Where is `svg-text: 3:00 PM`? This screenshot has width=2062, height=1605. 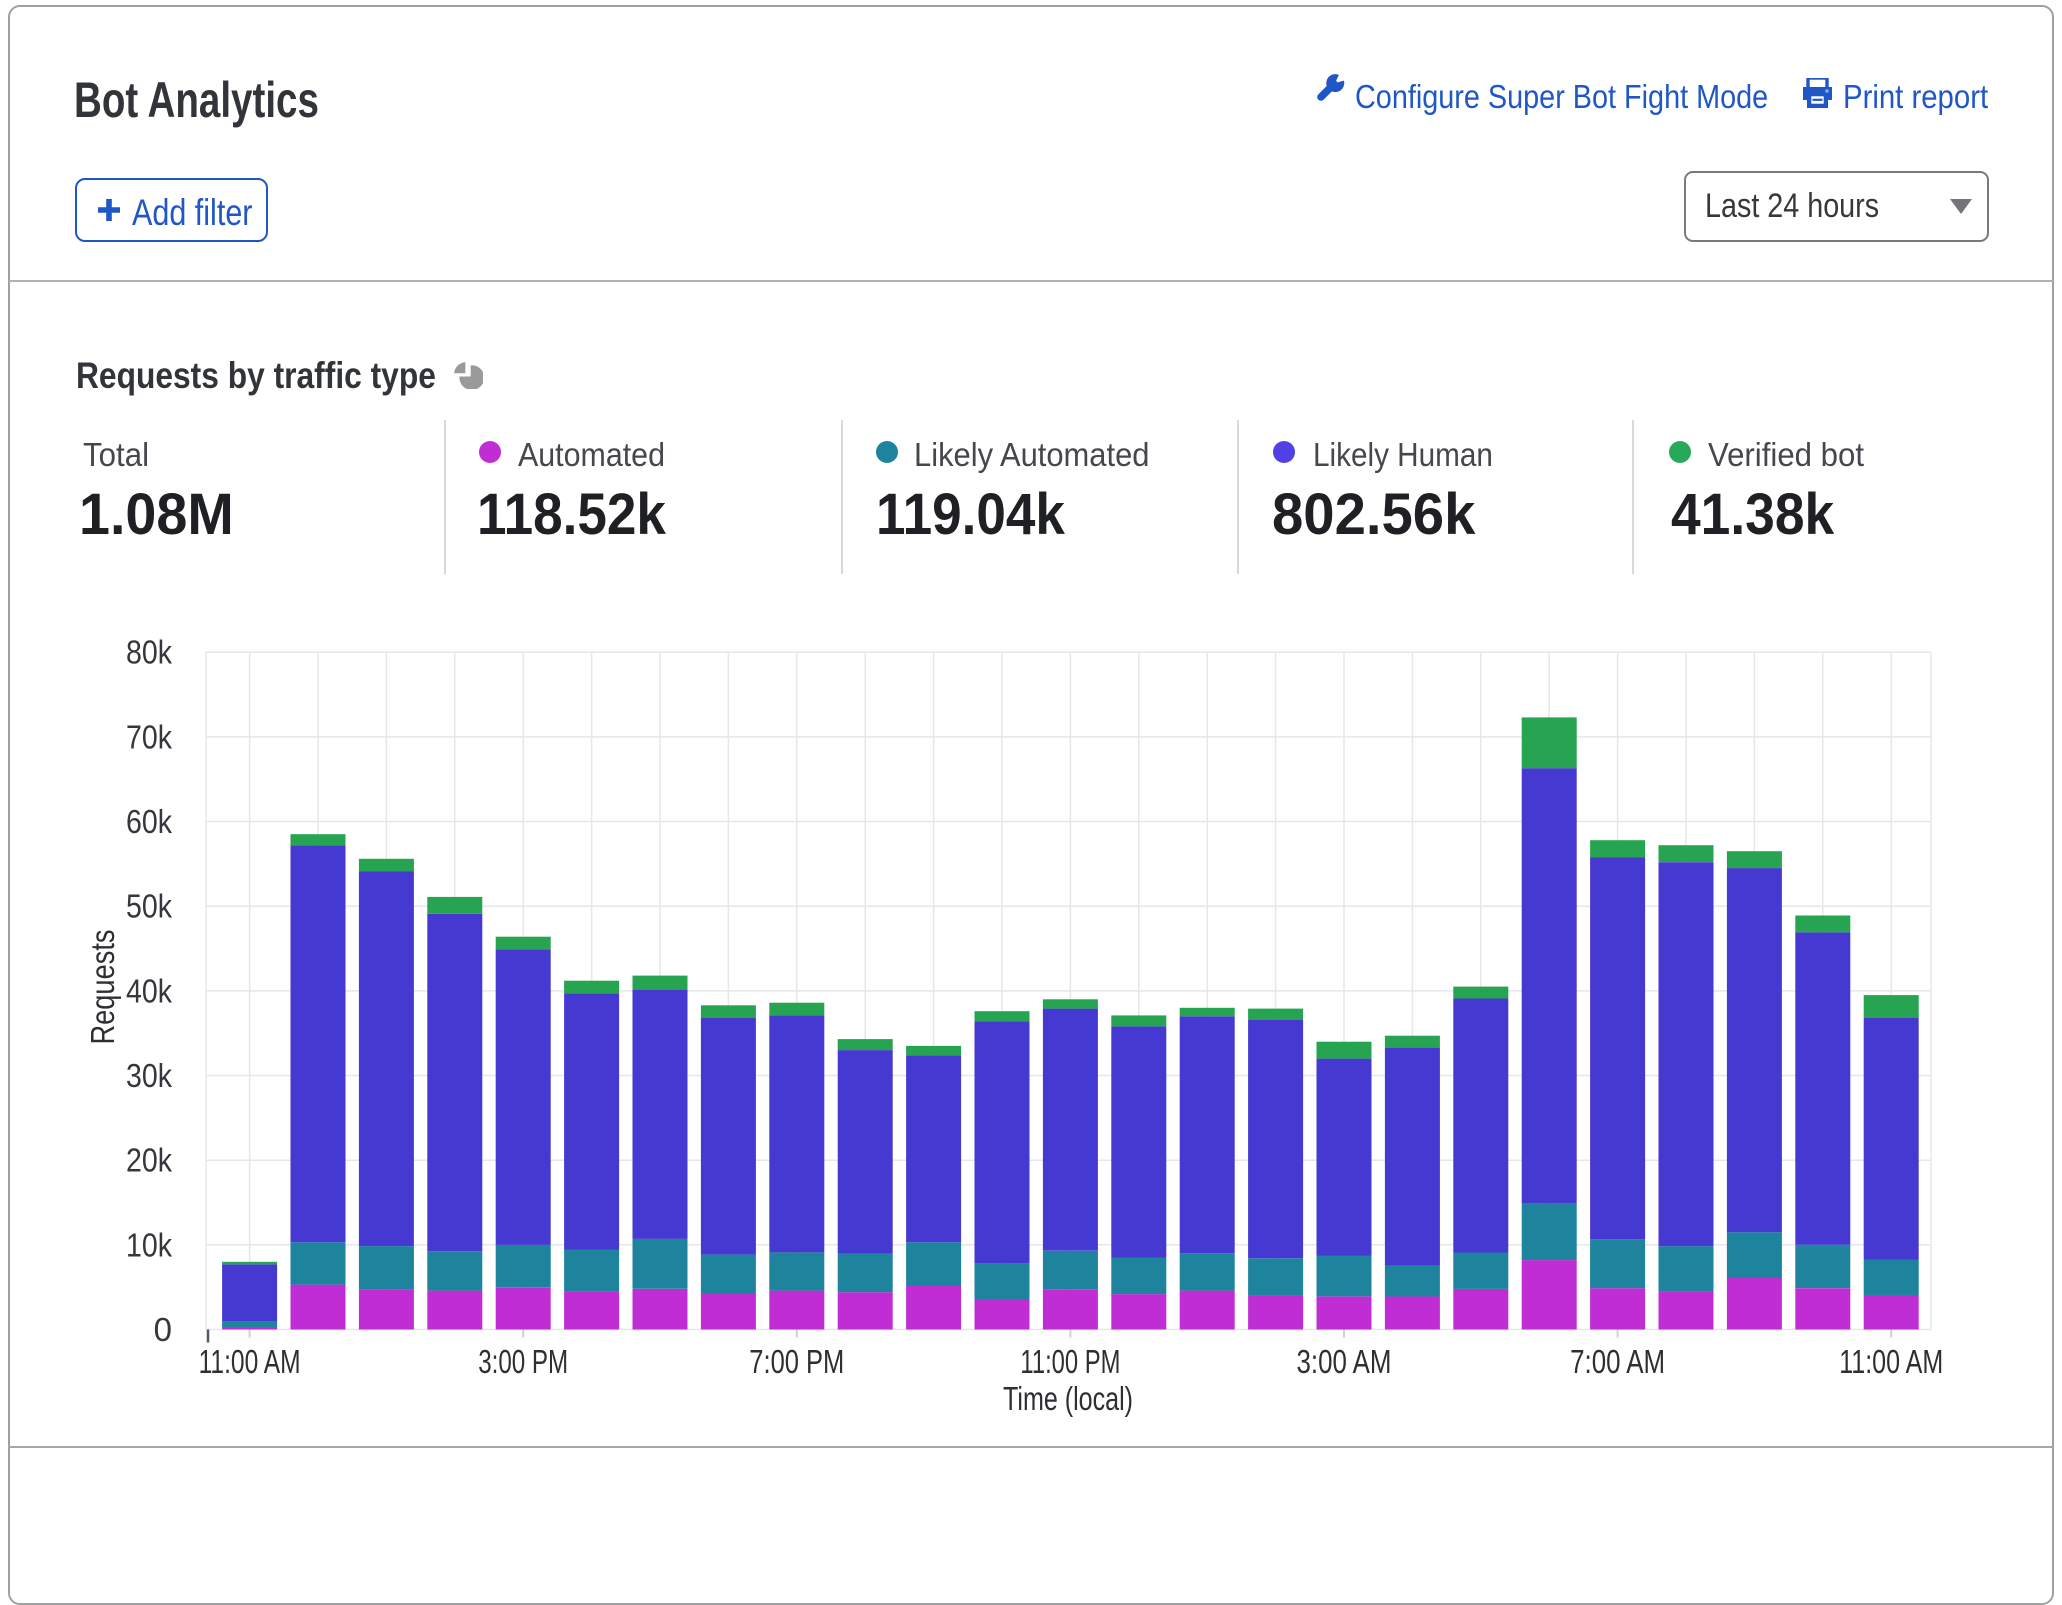
svg-text: 3:00 PM is located at coordinates (523, 1361).